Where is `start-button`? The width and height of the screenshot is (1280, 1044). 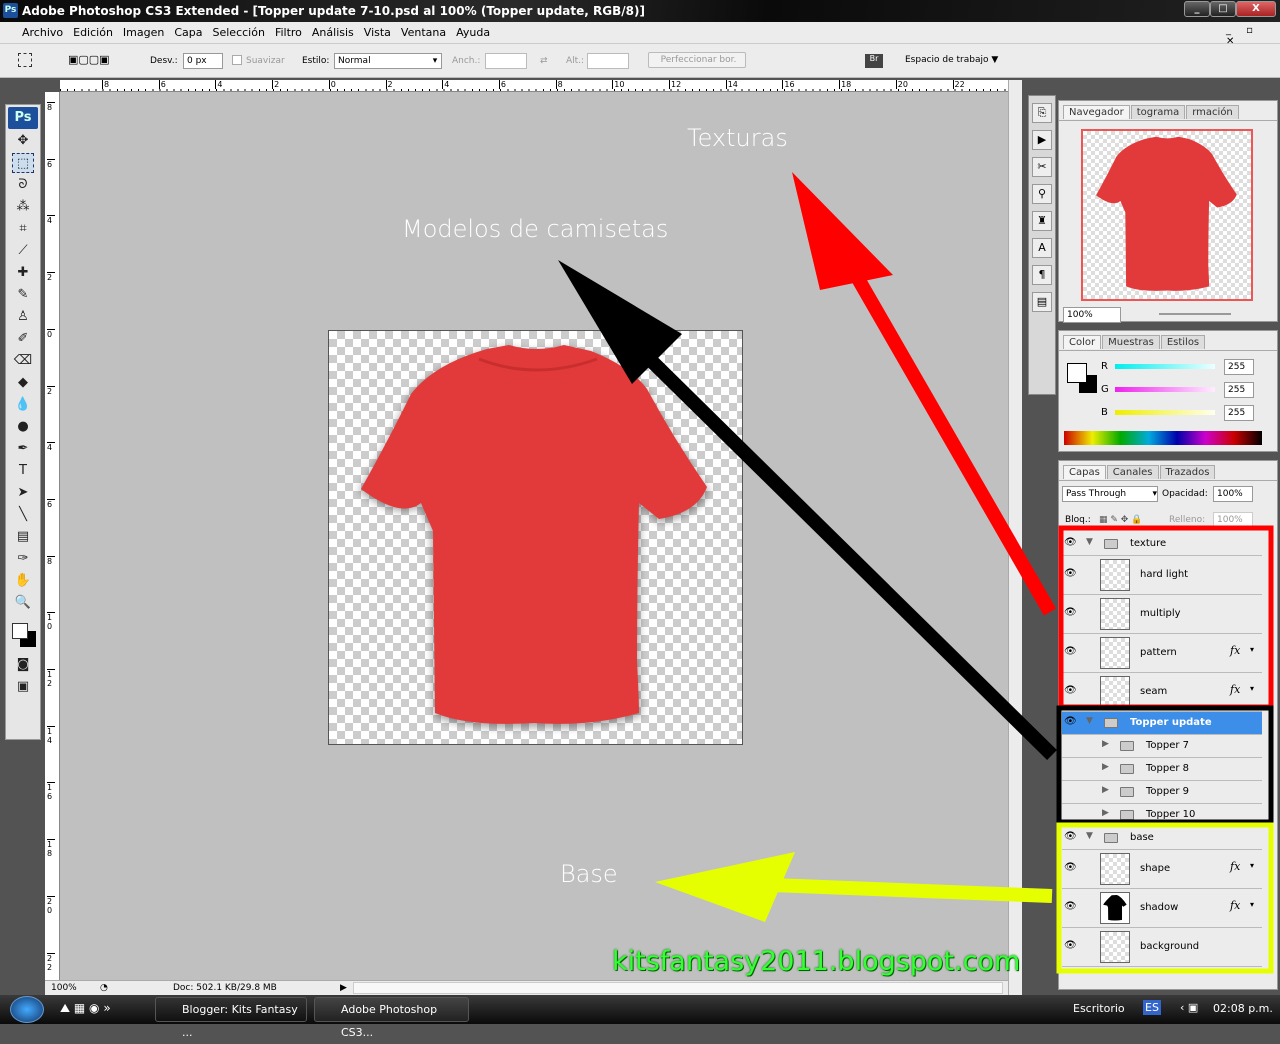 start-button is located at coordinates (27, 1009).